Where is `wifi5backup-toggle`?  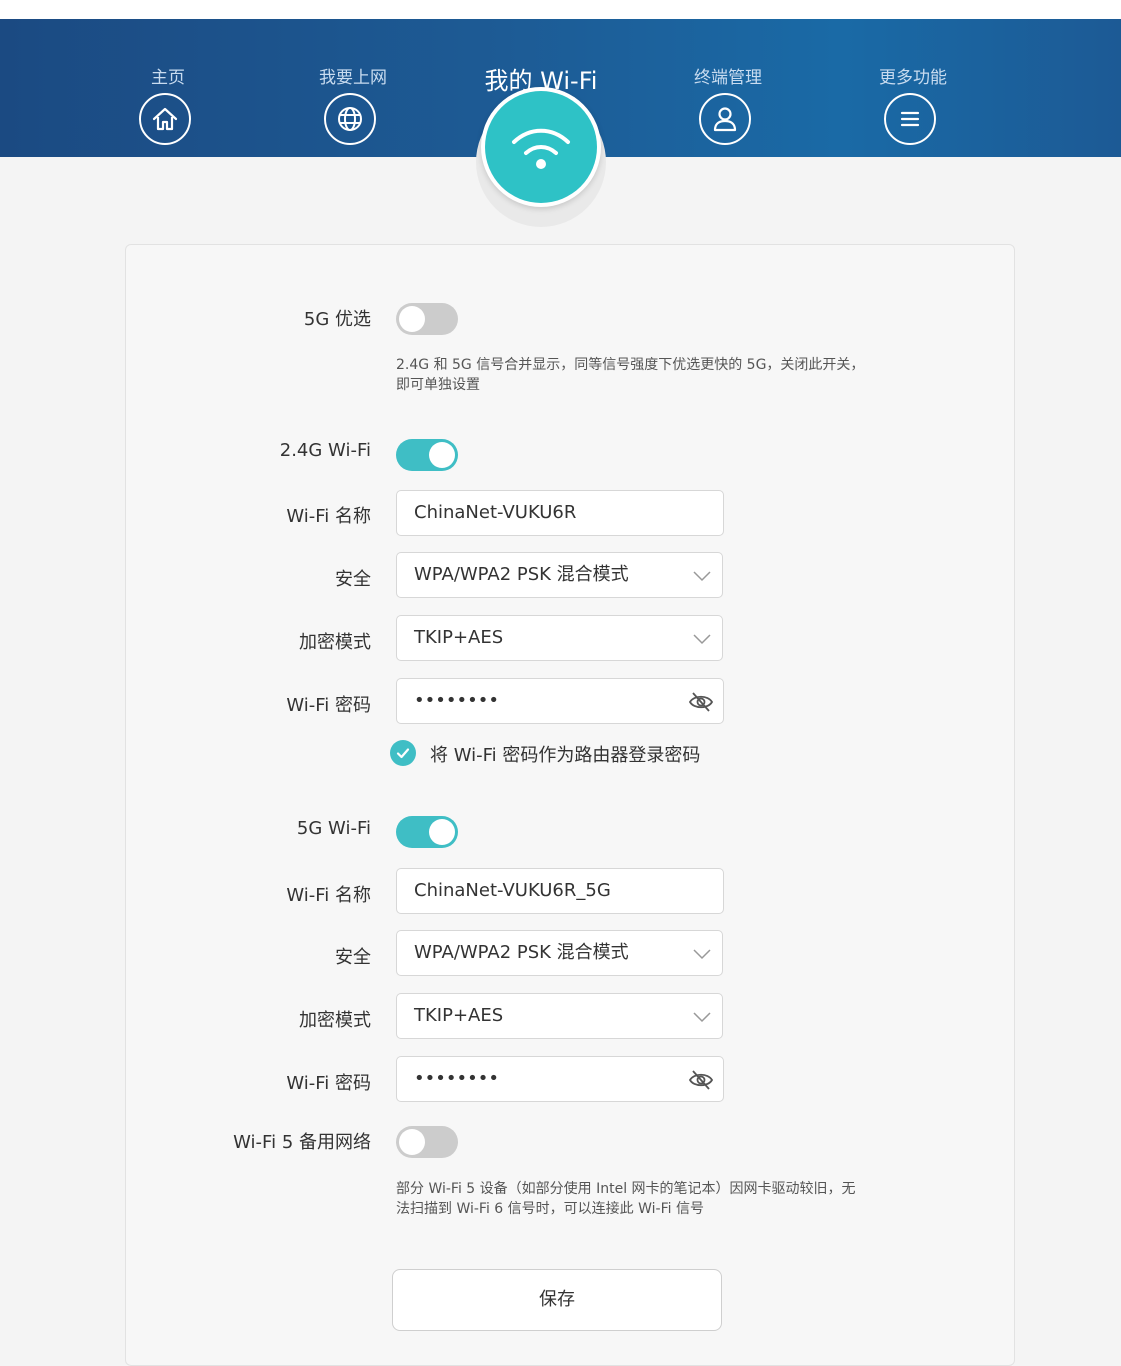
wifi5backup-toggle is located at coordinates (427, 1142).